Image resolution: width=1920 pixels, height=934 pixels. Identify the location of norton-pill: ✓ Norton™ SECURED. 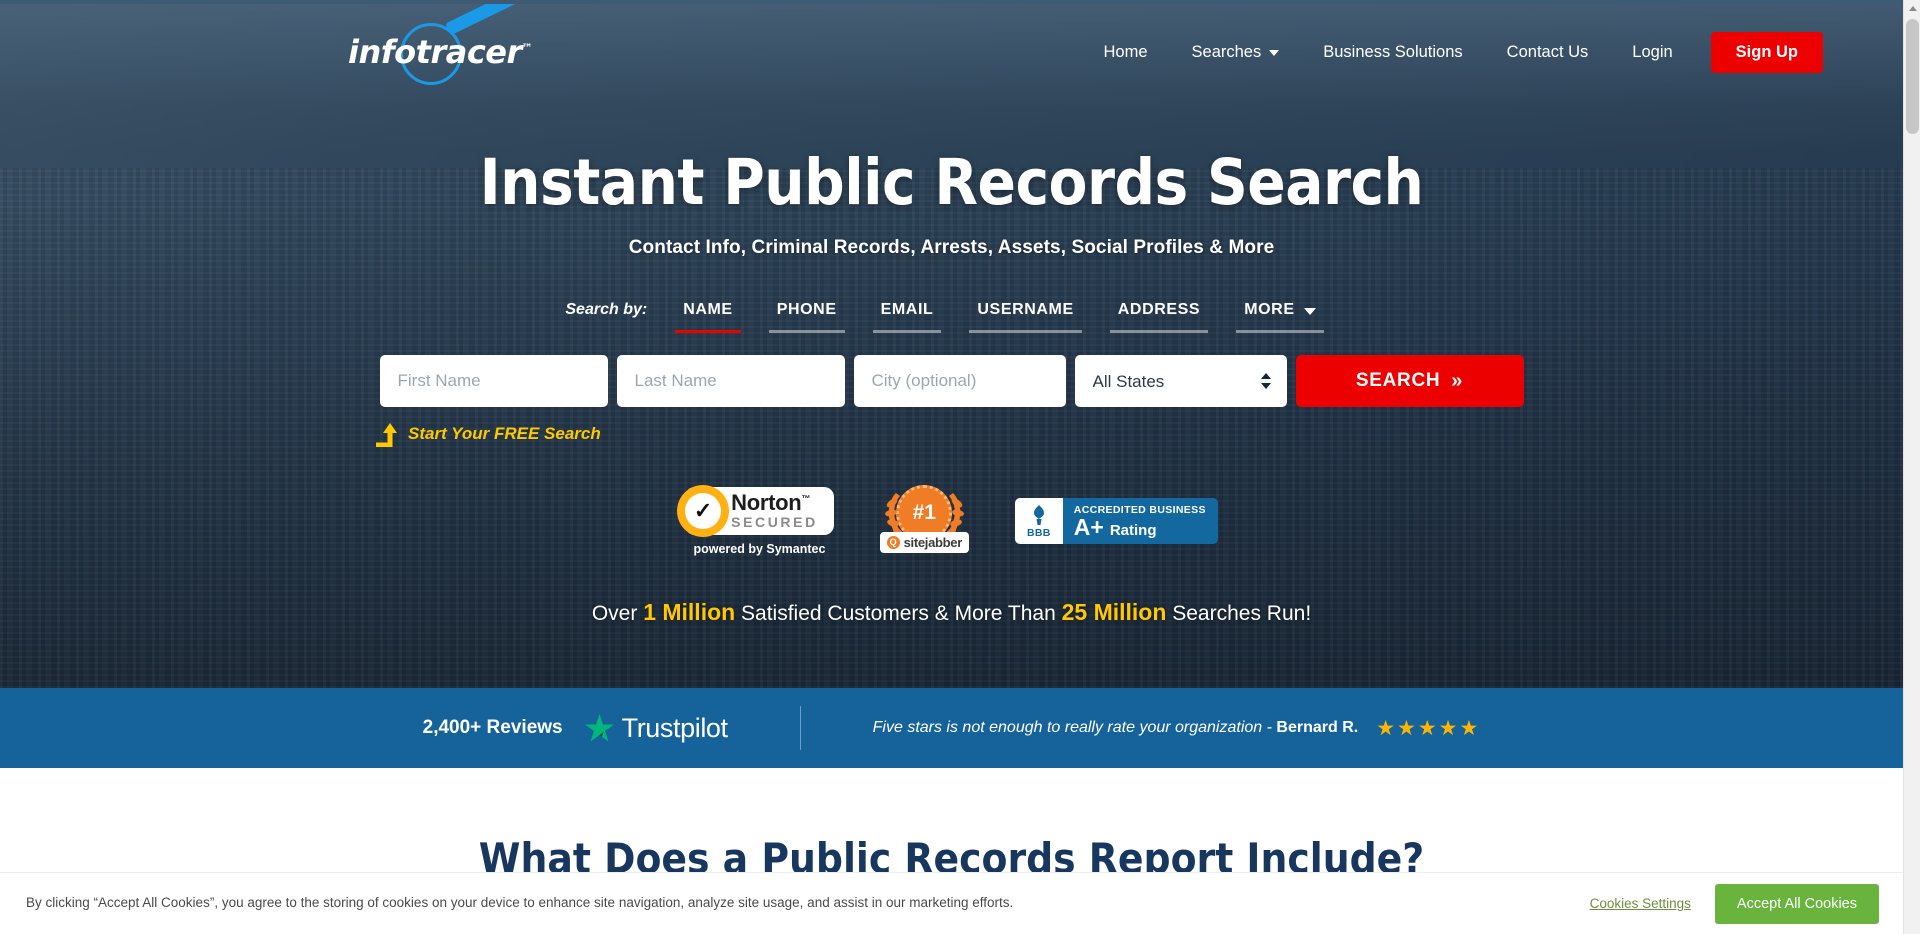
(755, 510).